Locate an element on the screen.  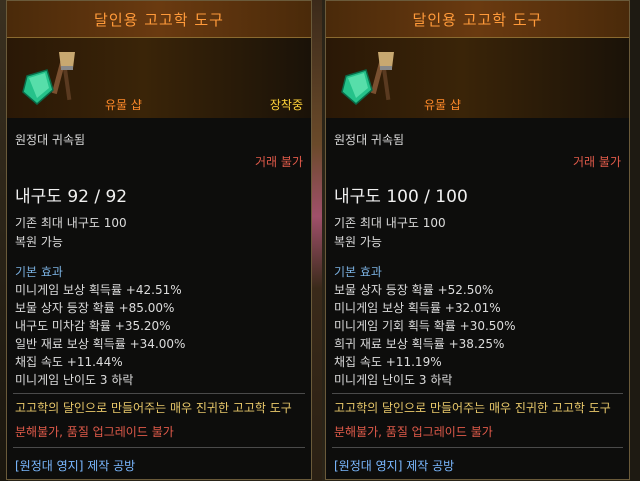
durability: 내구도 100 / 100 is located at coordinates (401, 197).